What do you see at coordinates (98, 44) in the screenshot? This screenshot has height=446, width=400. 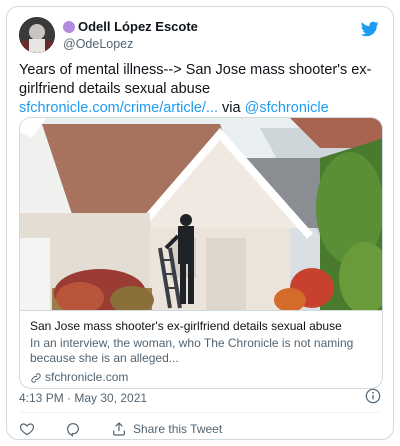 I see `author-handle: @OdeLopez` at bounding box center [98, 44].